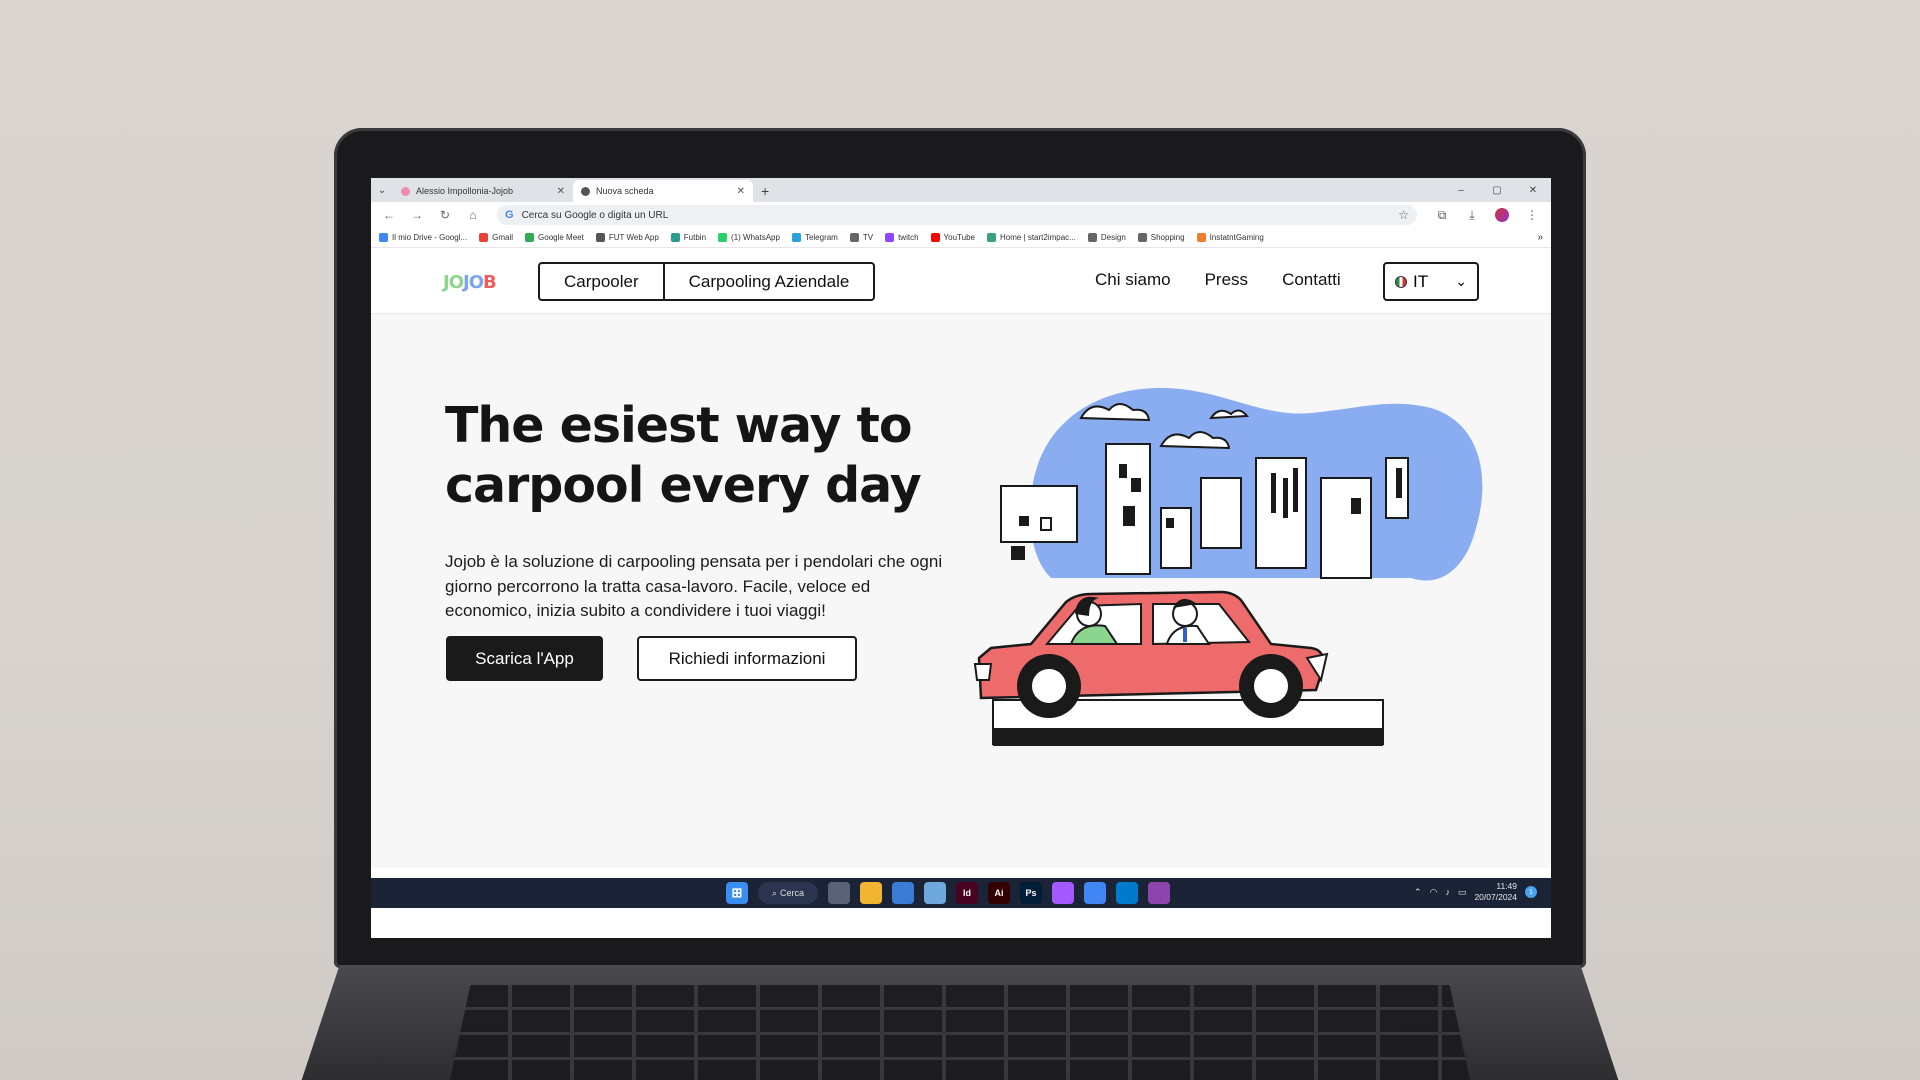  I want to click on chevron-down-icon: ⌄, so click(1461, 281).